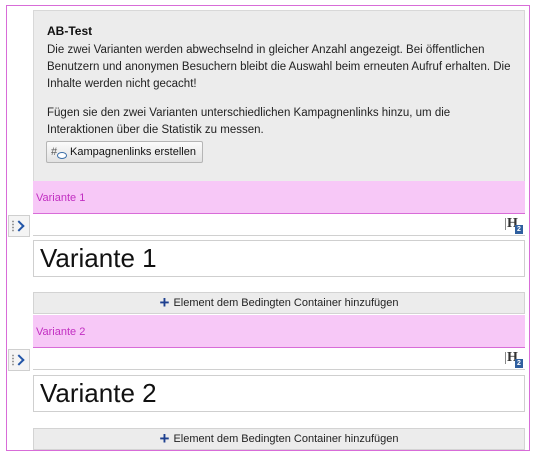  I want to click on variant-2-drag-handle, so click(19, 360).